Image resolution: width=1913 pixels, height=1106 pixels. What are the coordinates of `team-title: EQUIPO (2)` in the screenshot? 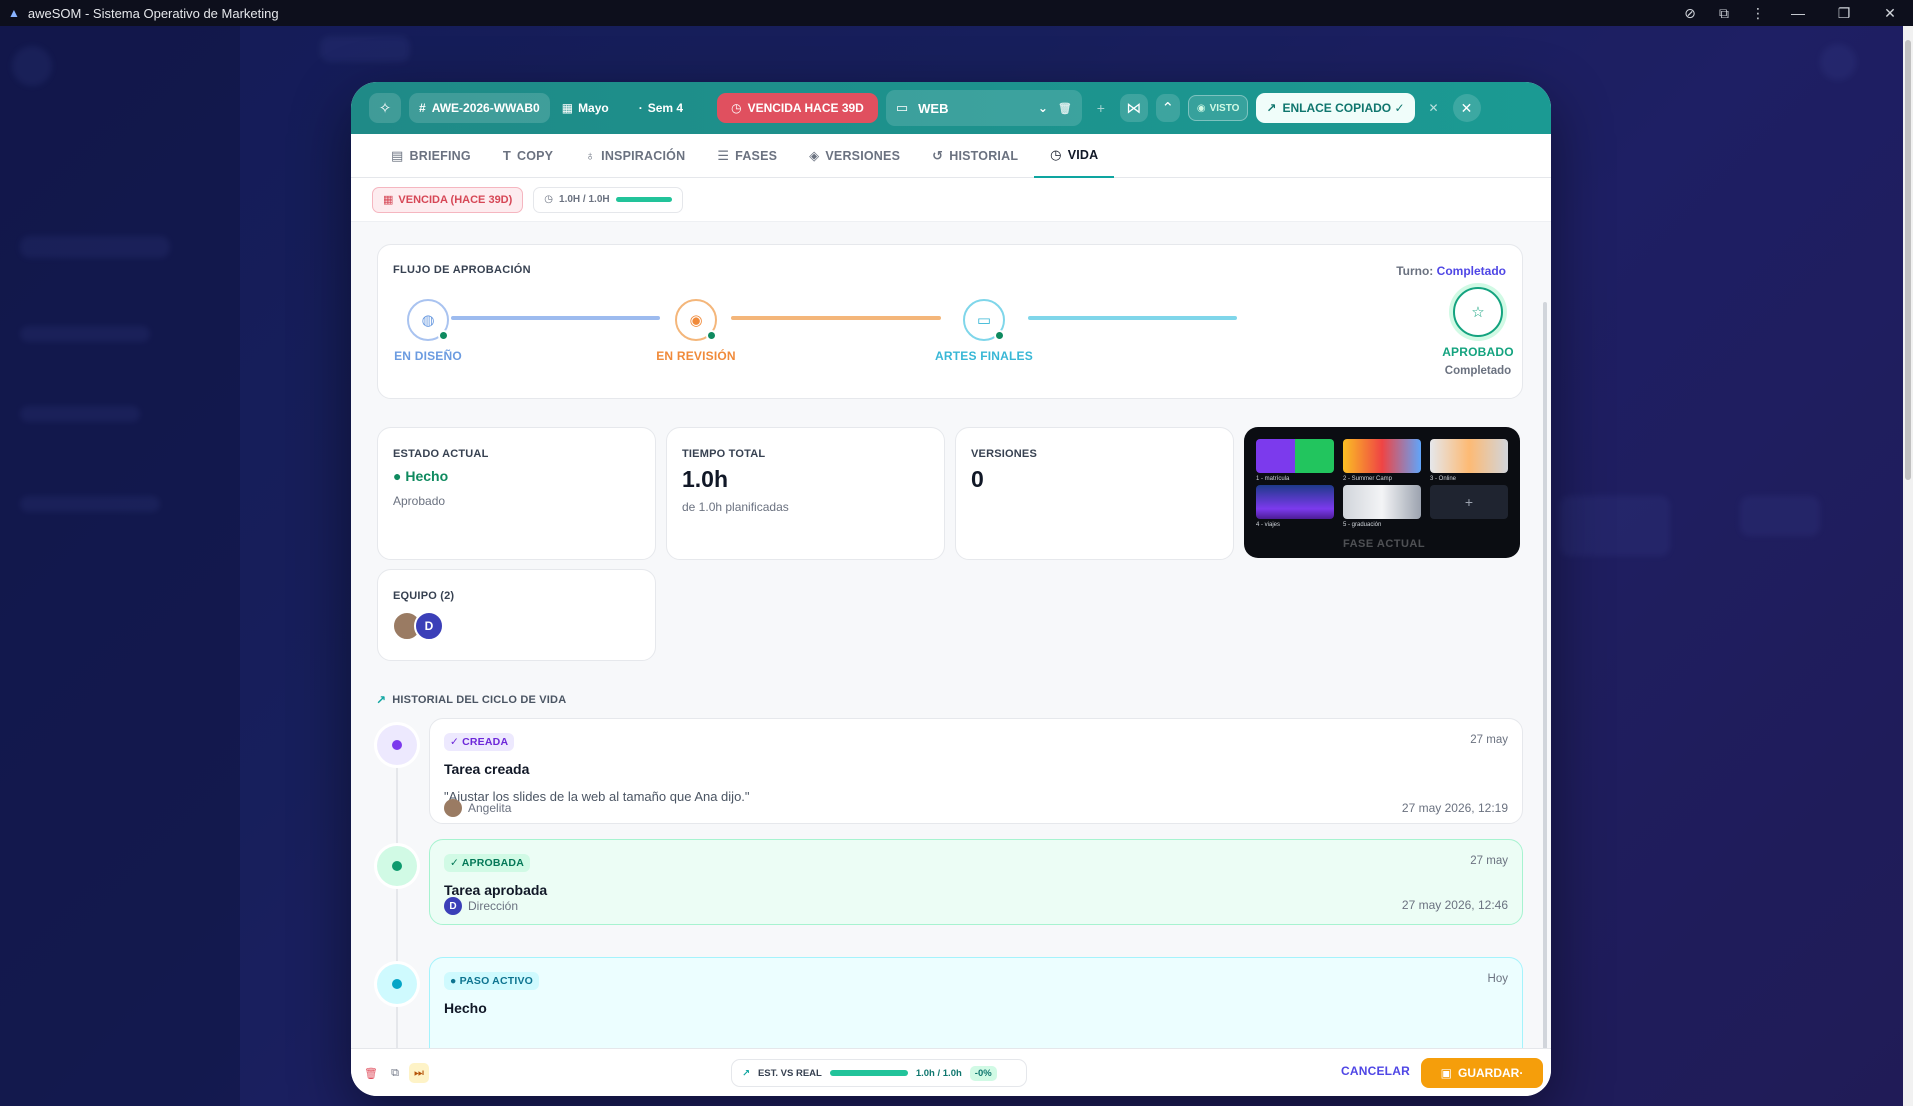 It's located at (424, 596).